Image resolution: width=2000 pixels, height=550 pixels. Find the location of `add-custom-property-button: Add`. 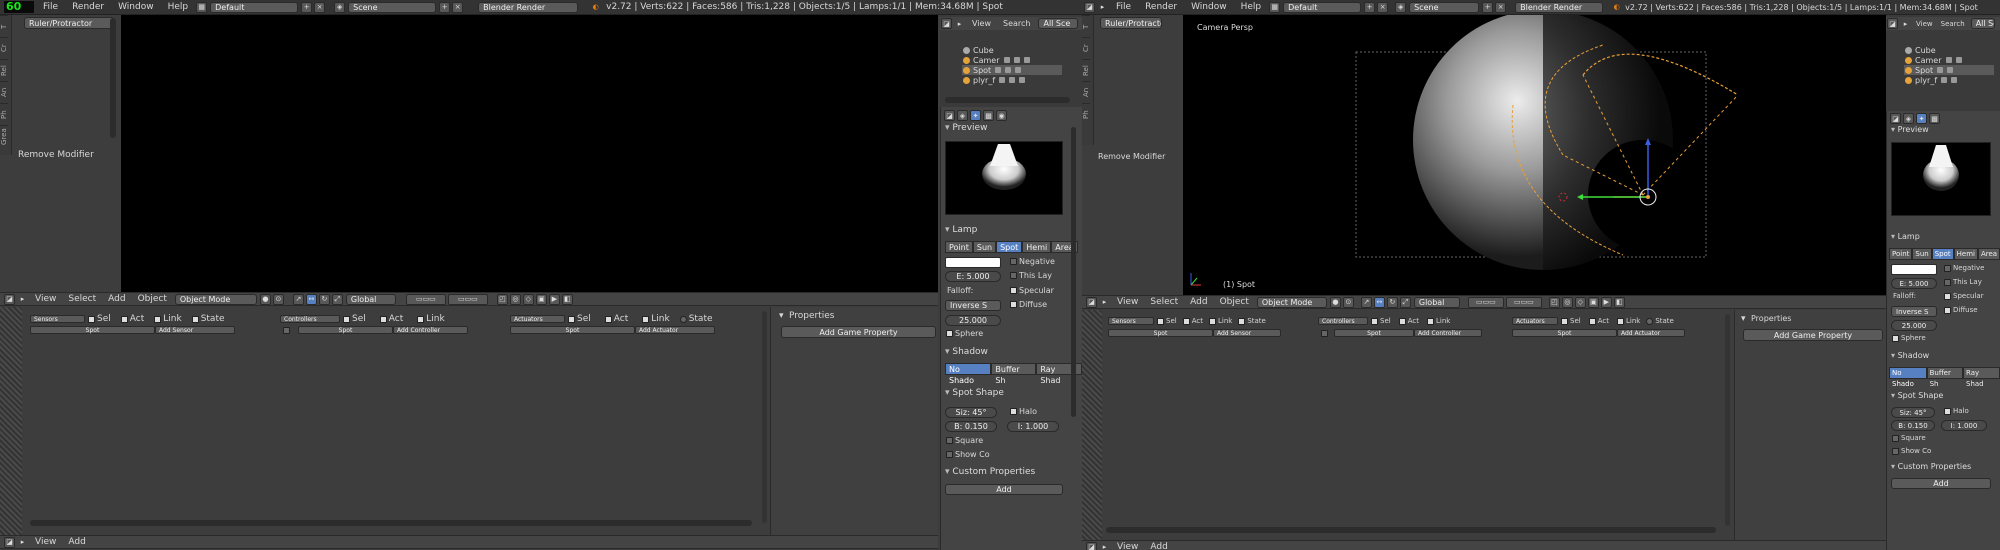

add-custom-property-button: Add is located at coordinates (1004, 489).